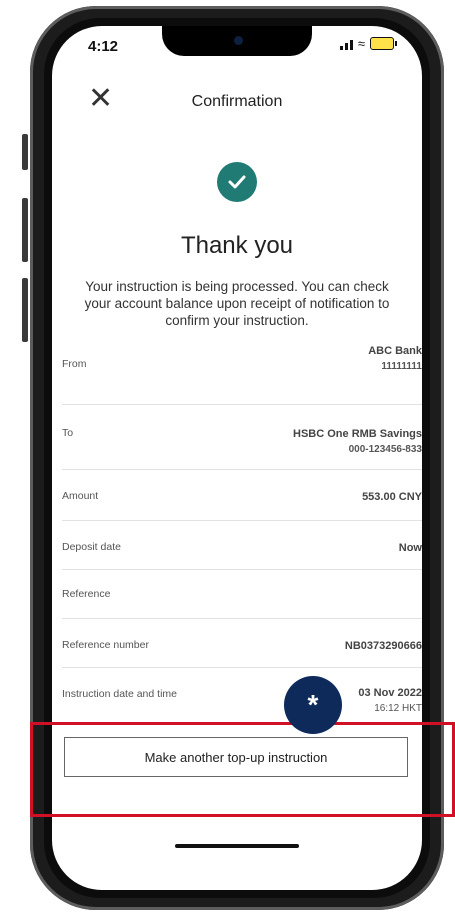 This screenshot has height=916, width=455. What do you see at coordinates (242, 374) in the screenshot?
I see `detail-row-from: From ABC Bank 11111111` at bounding box center [242, 374].